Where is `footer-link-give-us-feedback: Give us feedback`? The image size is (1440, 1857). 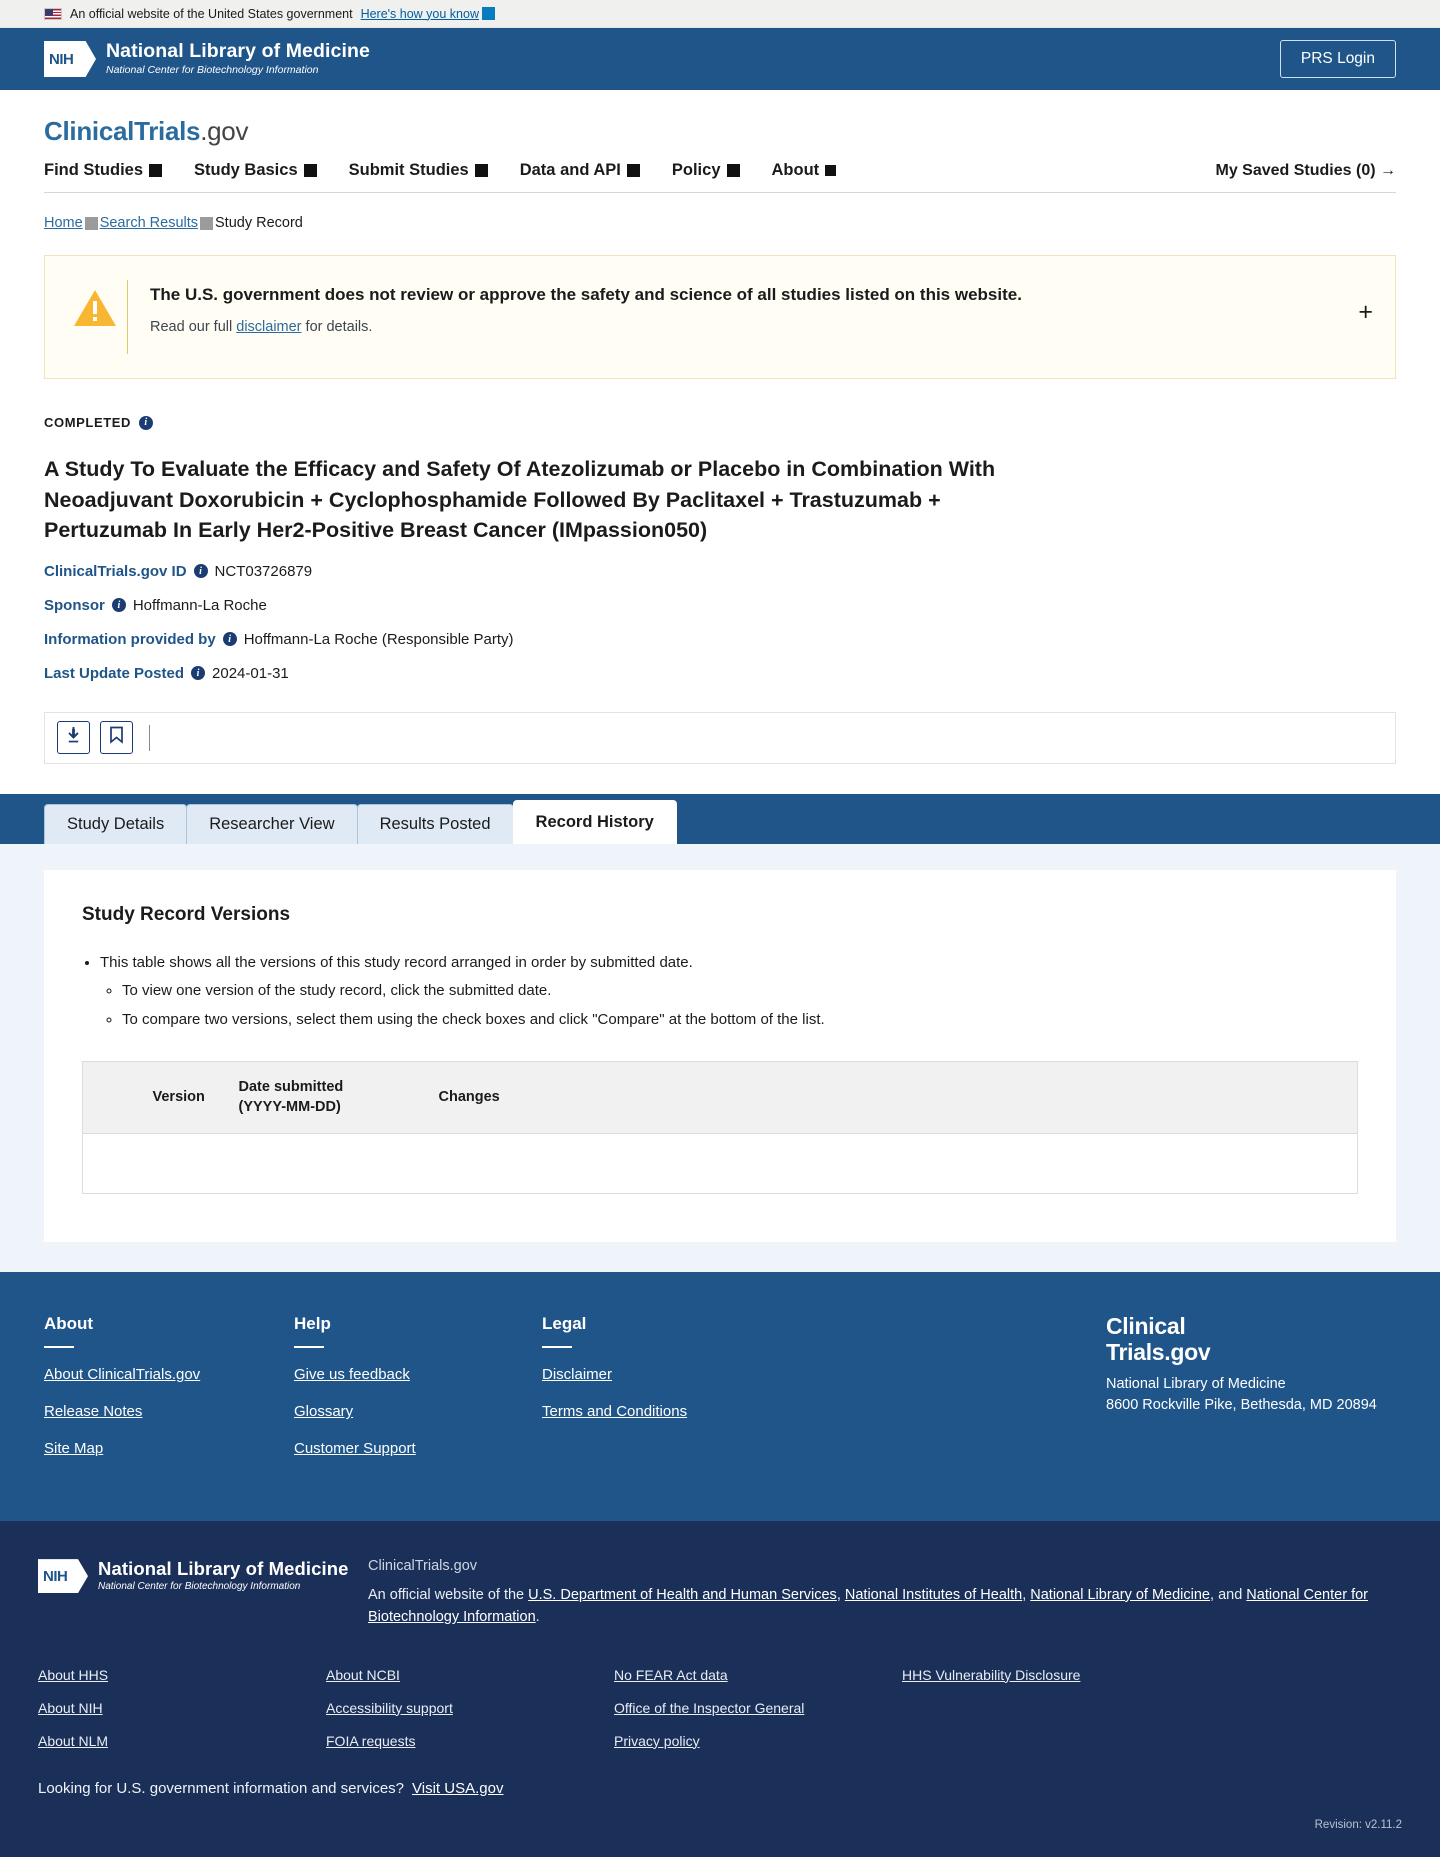
footer-link-give-us-feedback: Give us feedback is located at coordinates (418, 1374).